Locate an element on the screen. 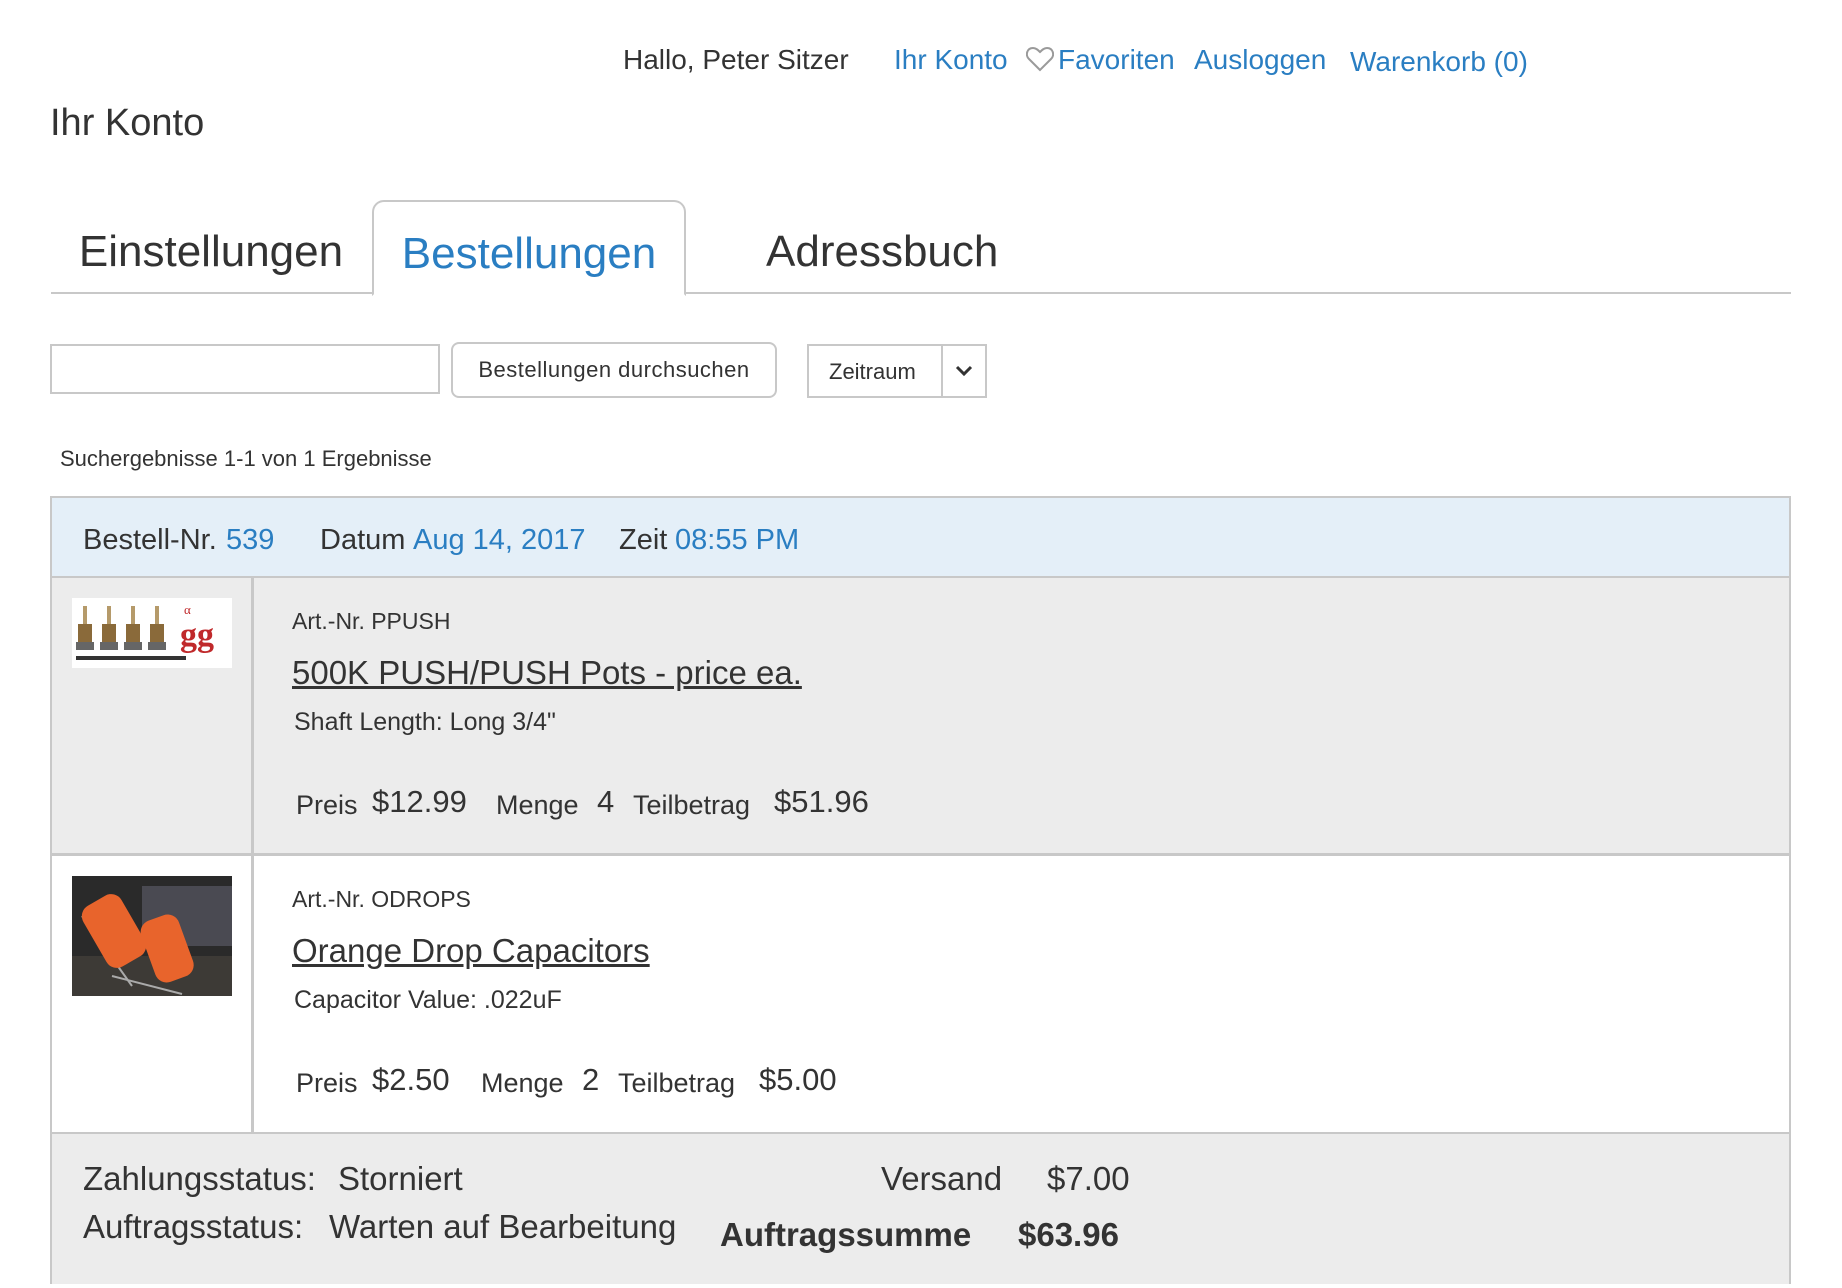 The image size is (1842, 1288). cart-link: Warenkorb (0) is located at coordinates (1439, 62).